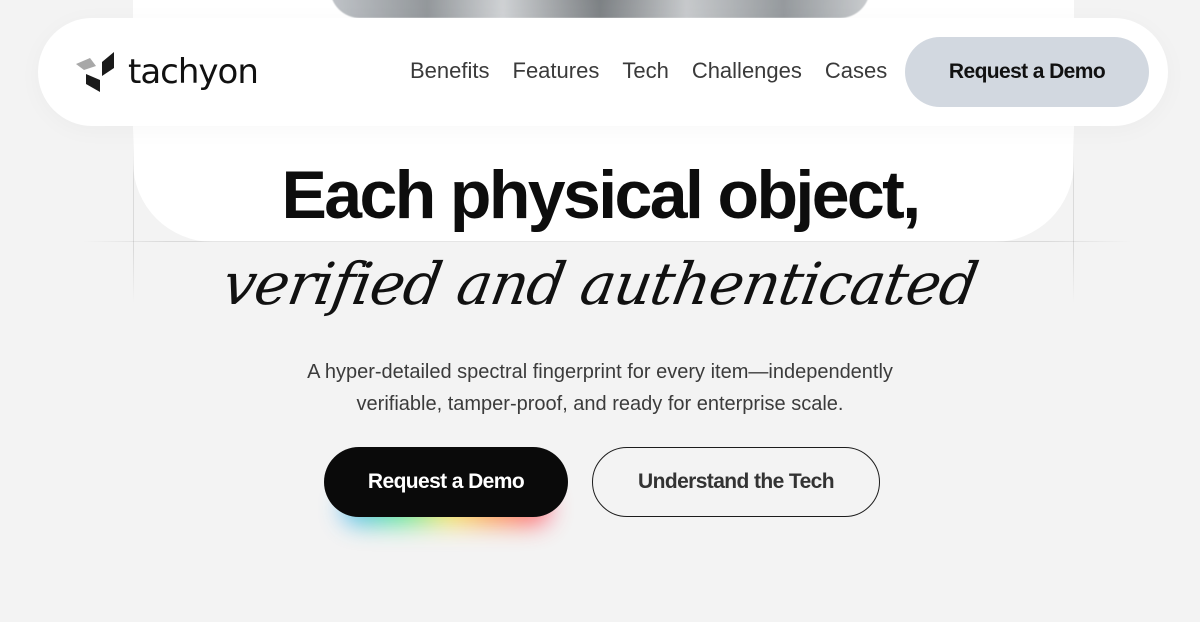  I want to click on hero-script-tagline: verified and authenticated, so click(600, 284).